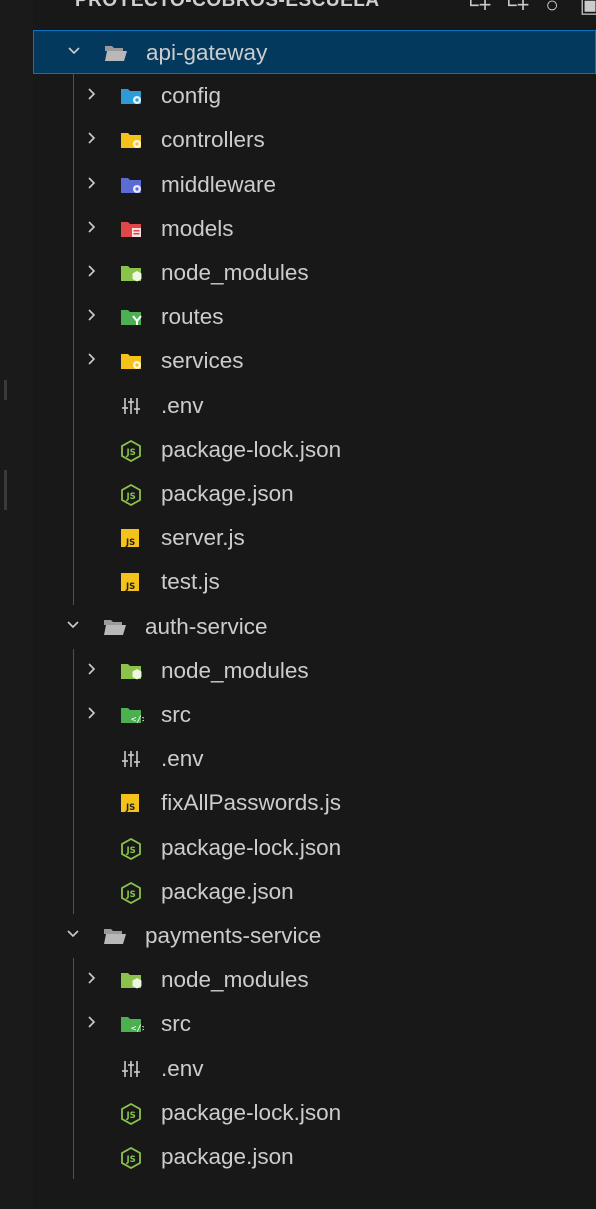 Image resolution: width=596 pixels, height=1209 pixels. Describe the element at coordinates (251, 847) in the screenshot. I see `item-label: package-lock.json` at that location.